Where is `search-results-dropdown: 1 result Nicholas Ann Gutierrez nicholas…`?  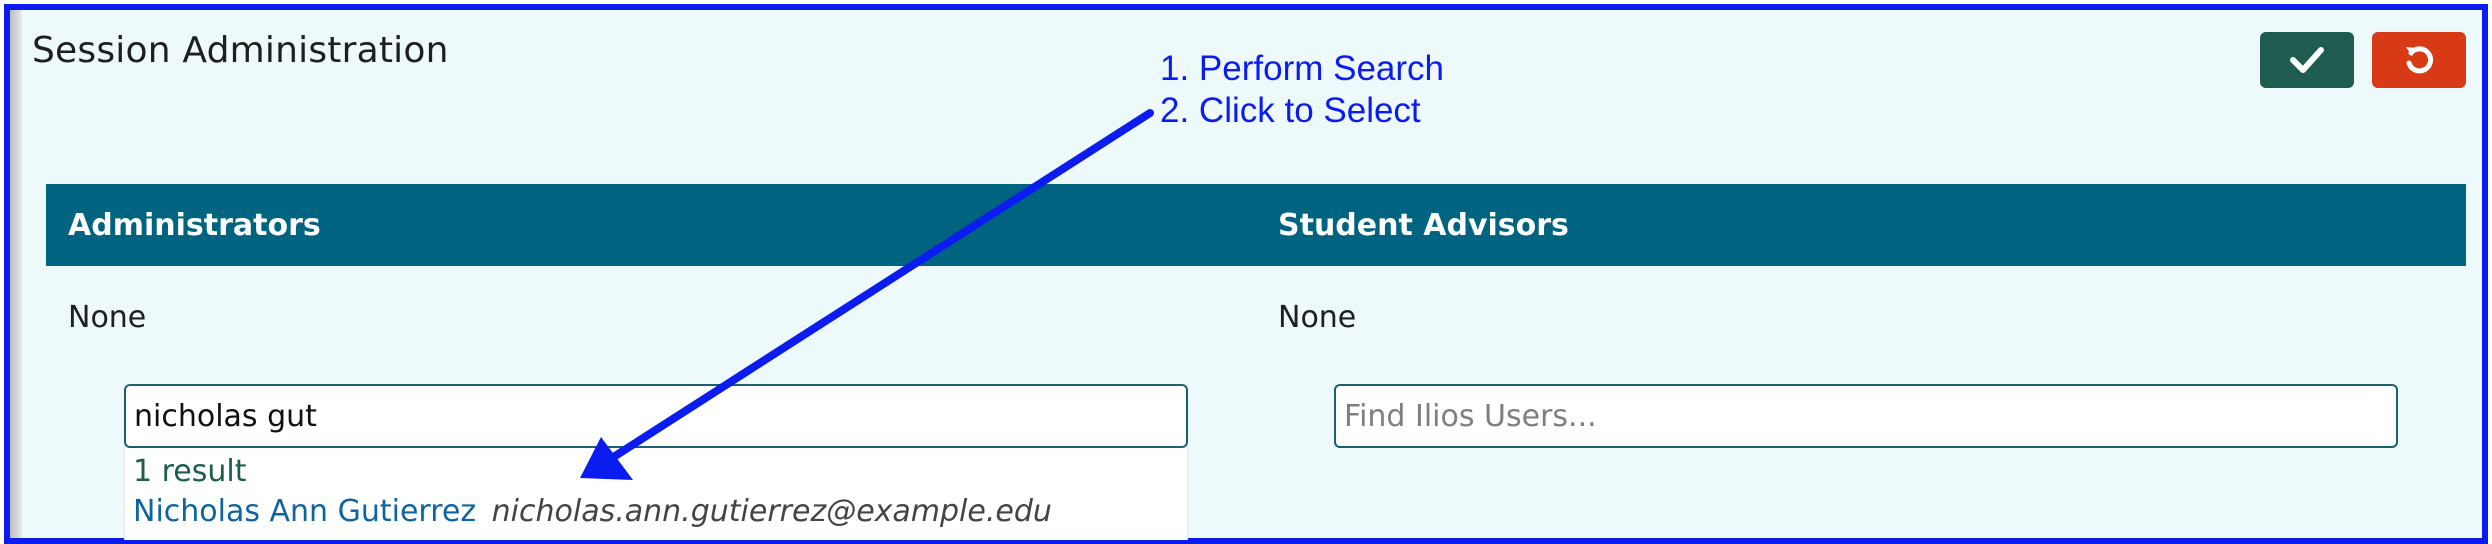 search-results-dropdown: 1 result Nicholas Ann Gutierrez nicholas… is located at coordinates (656, 494).